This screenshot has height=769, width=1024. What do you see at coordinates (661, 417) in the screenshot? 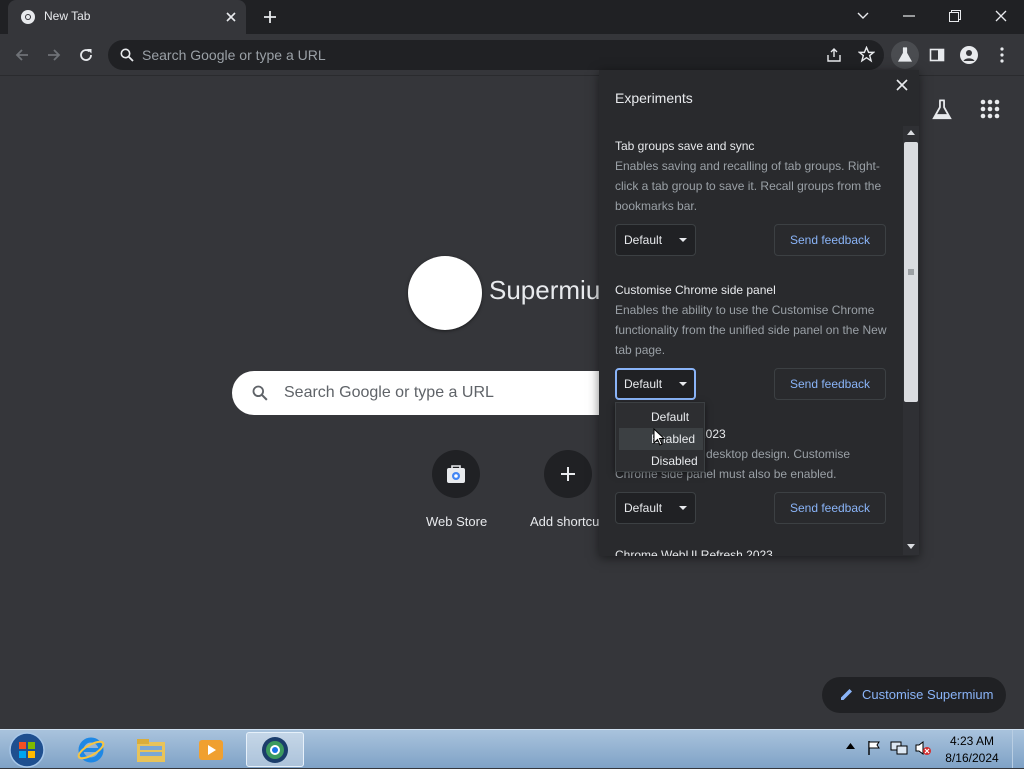
I see `option-default: Default` at bounding box center [661, 417].